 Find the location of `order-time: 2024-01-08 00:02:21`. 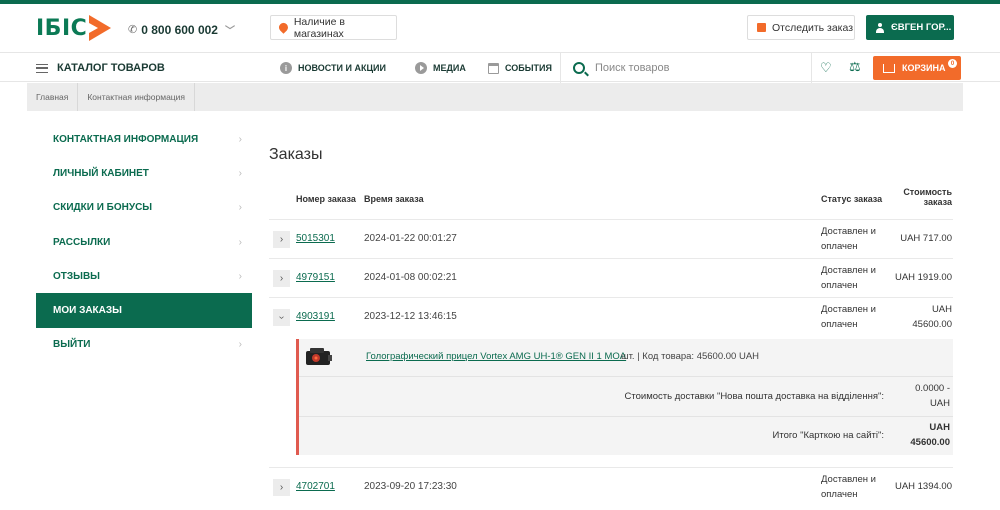

order-time: 2024-01-08 00:02:21 is located at coordinates (410, 277).